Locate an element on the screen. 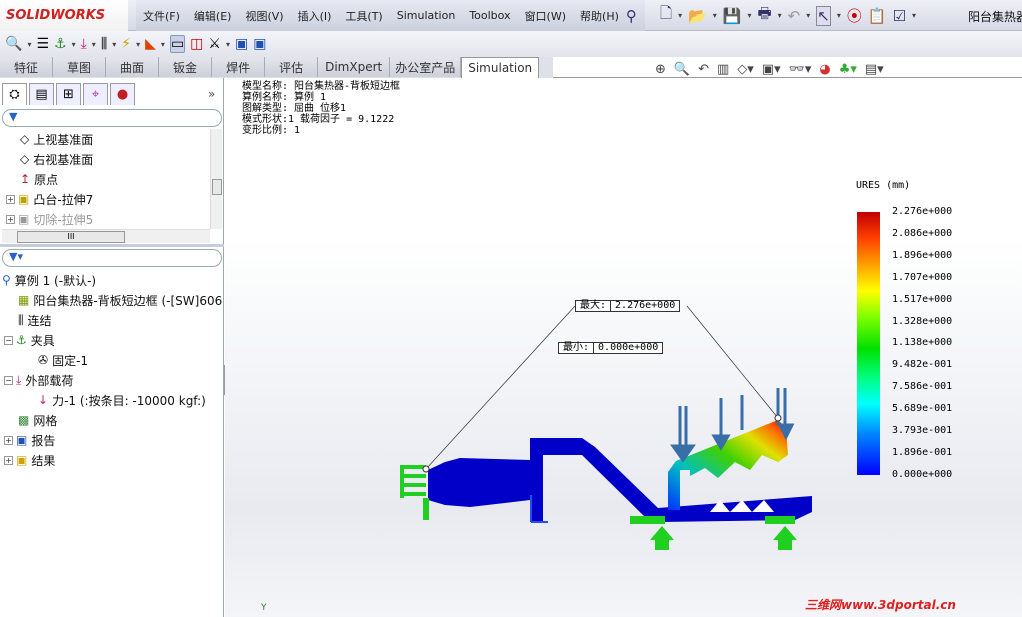  report-icon: ▣ is located at coordinates (241, 44).